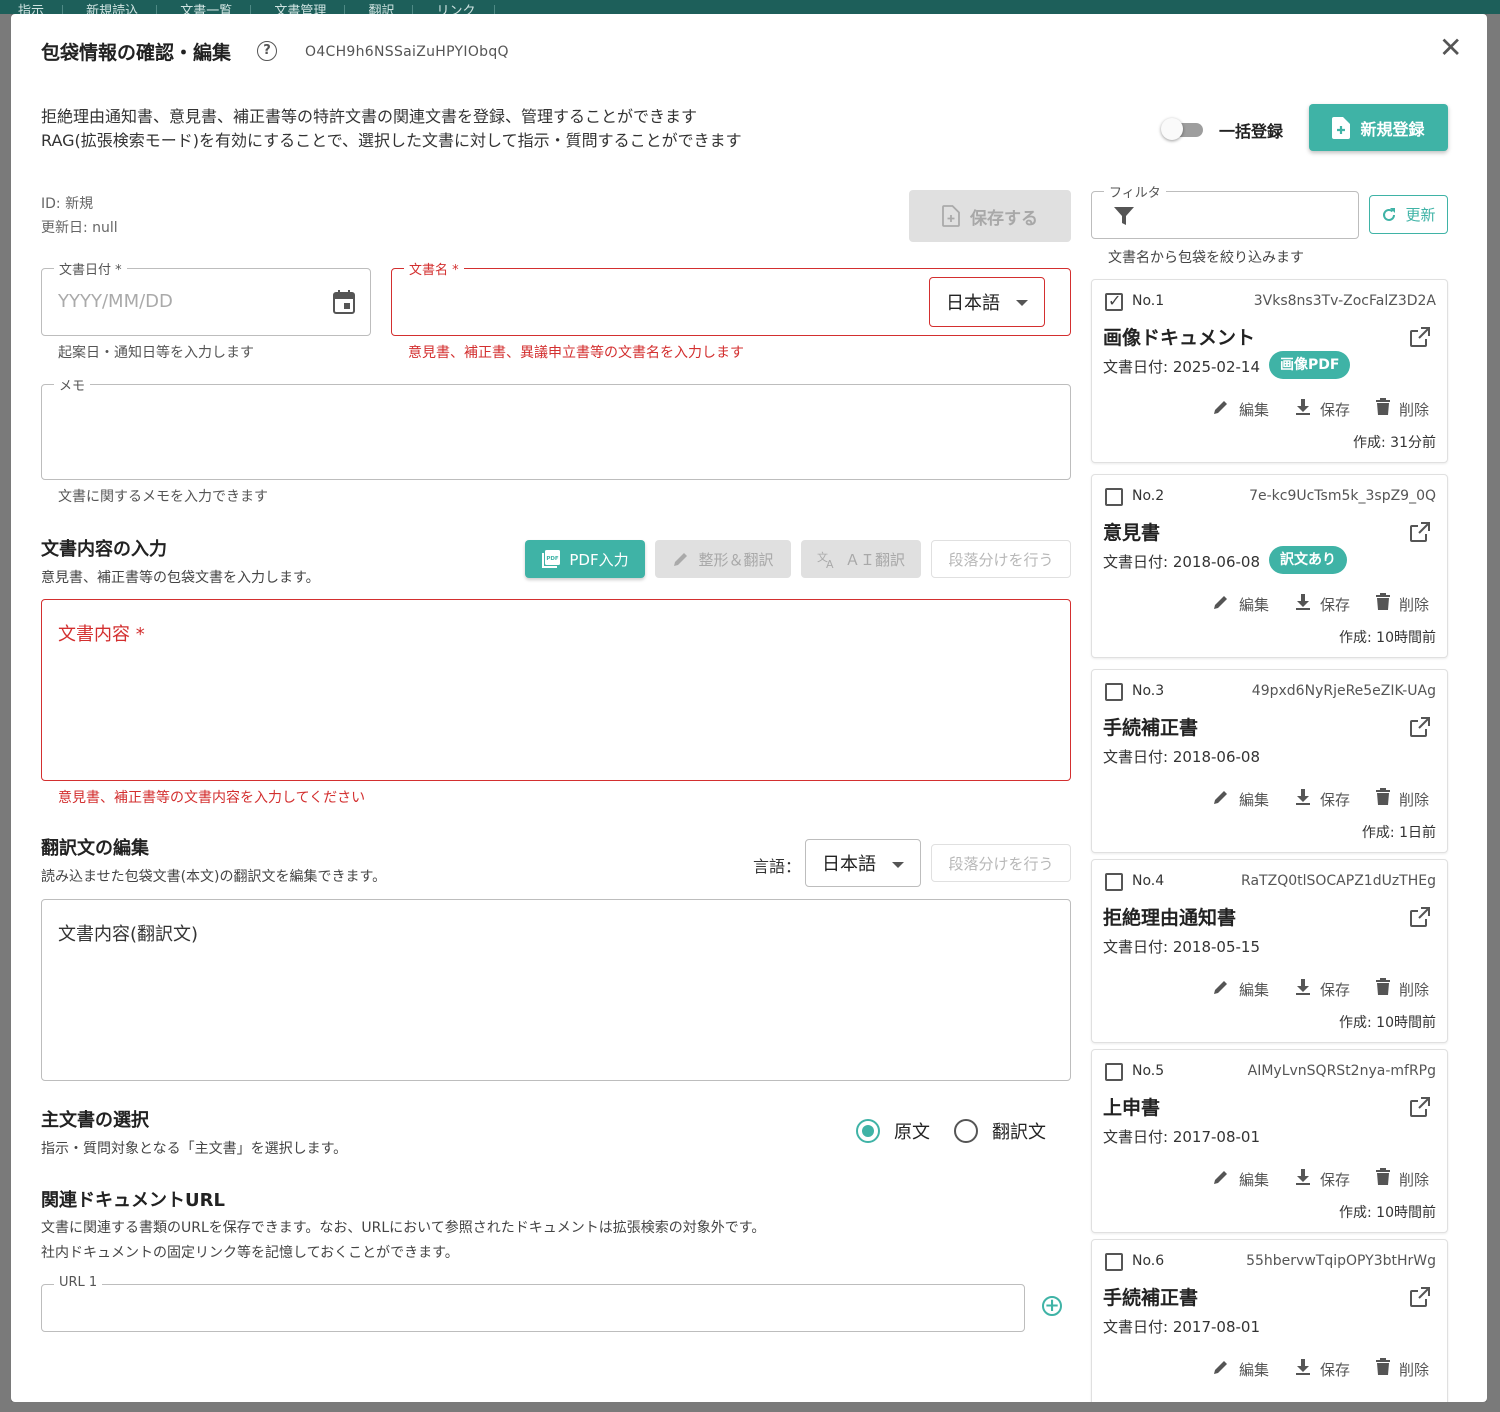 This screenshot has width=1500, height=1412. Describe the element at coordinates (1148, 691) in the screenshot. I see `document-no: No.3` at that location.